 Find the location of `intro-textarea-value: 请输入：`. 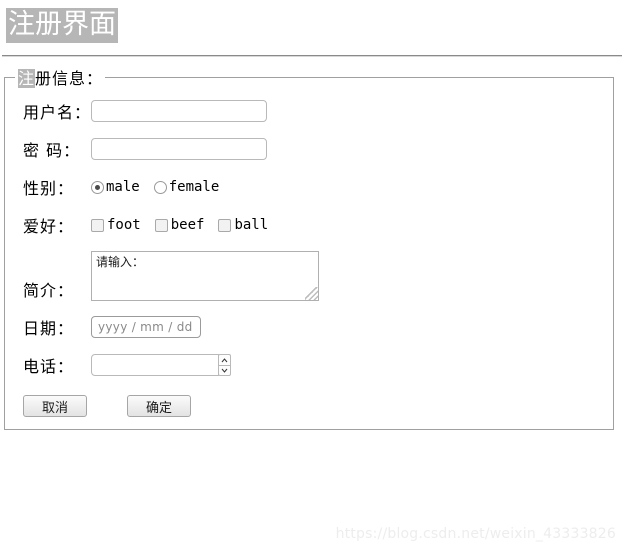

intro-textarea-value: 请输入： is located at coordinates (120, 262).